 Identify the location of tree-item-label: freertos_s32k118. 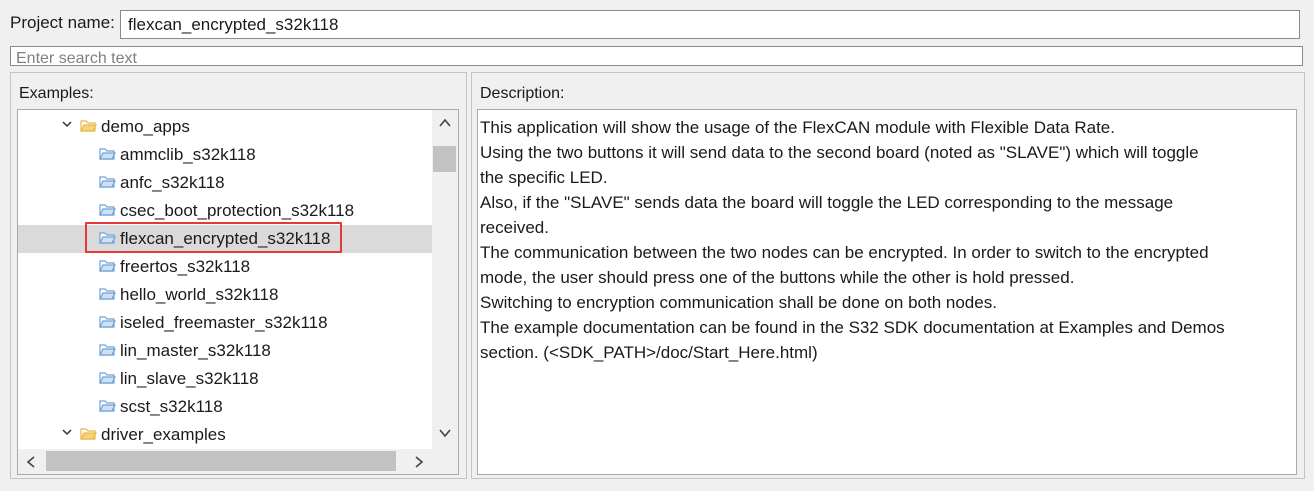
(185, 266).